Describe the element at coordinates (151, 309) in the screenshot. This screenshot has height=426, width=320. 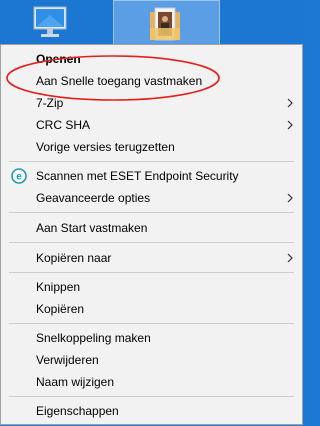
I see `menu-item-copy: Kopiëren` at that location.